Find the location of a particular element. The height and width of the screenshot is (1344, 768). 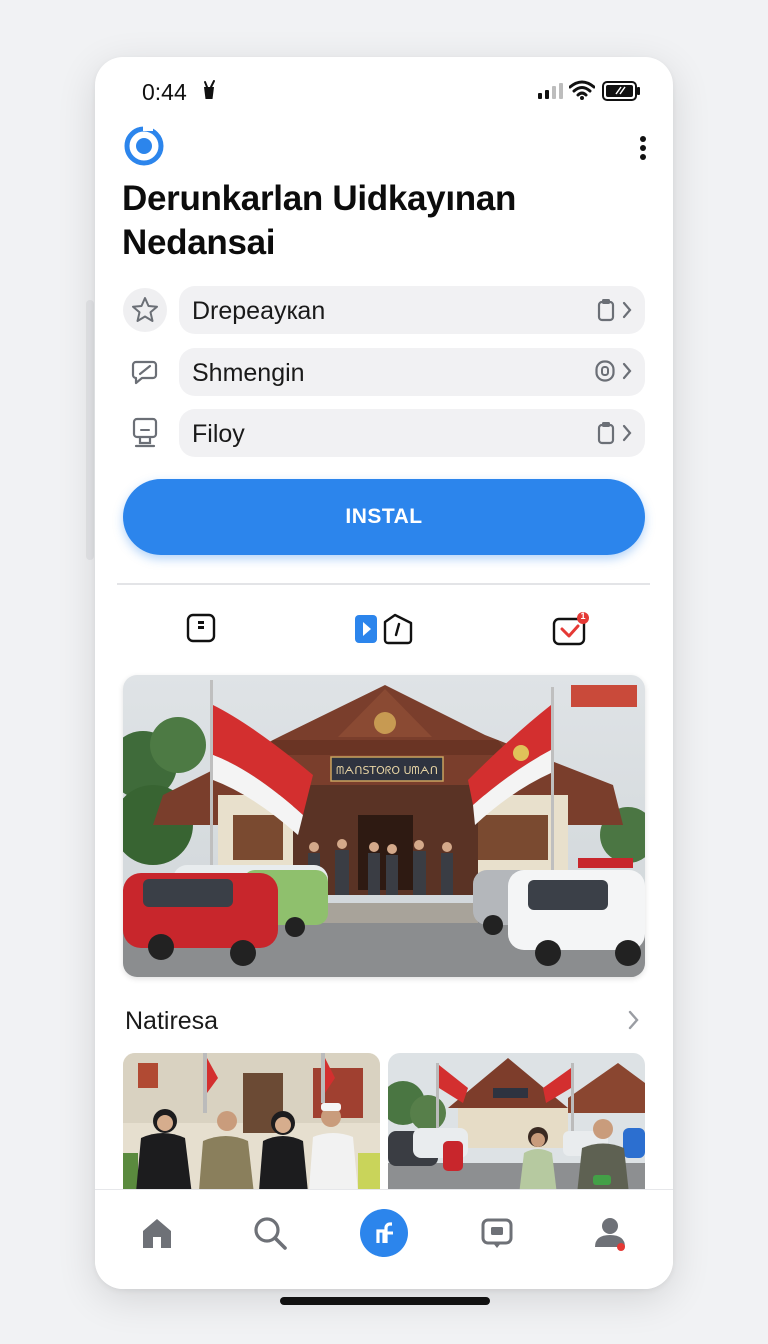

nav-search is located at coordinates (270, 1233).